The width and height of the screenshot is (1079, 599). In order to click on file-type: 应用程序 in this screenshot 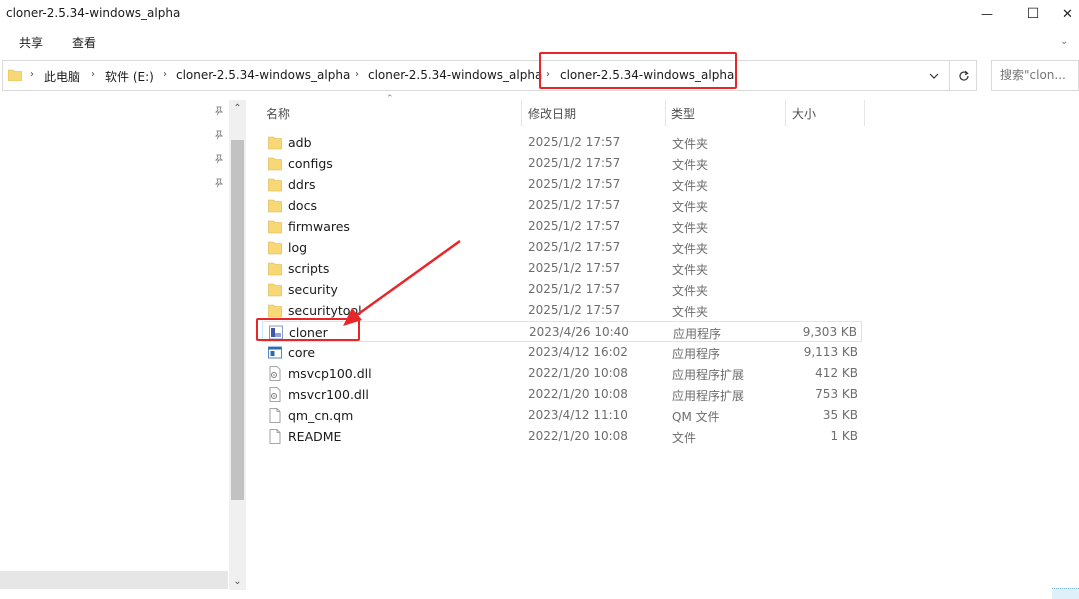, I will do `click(696, 354)`.